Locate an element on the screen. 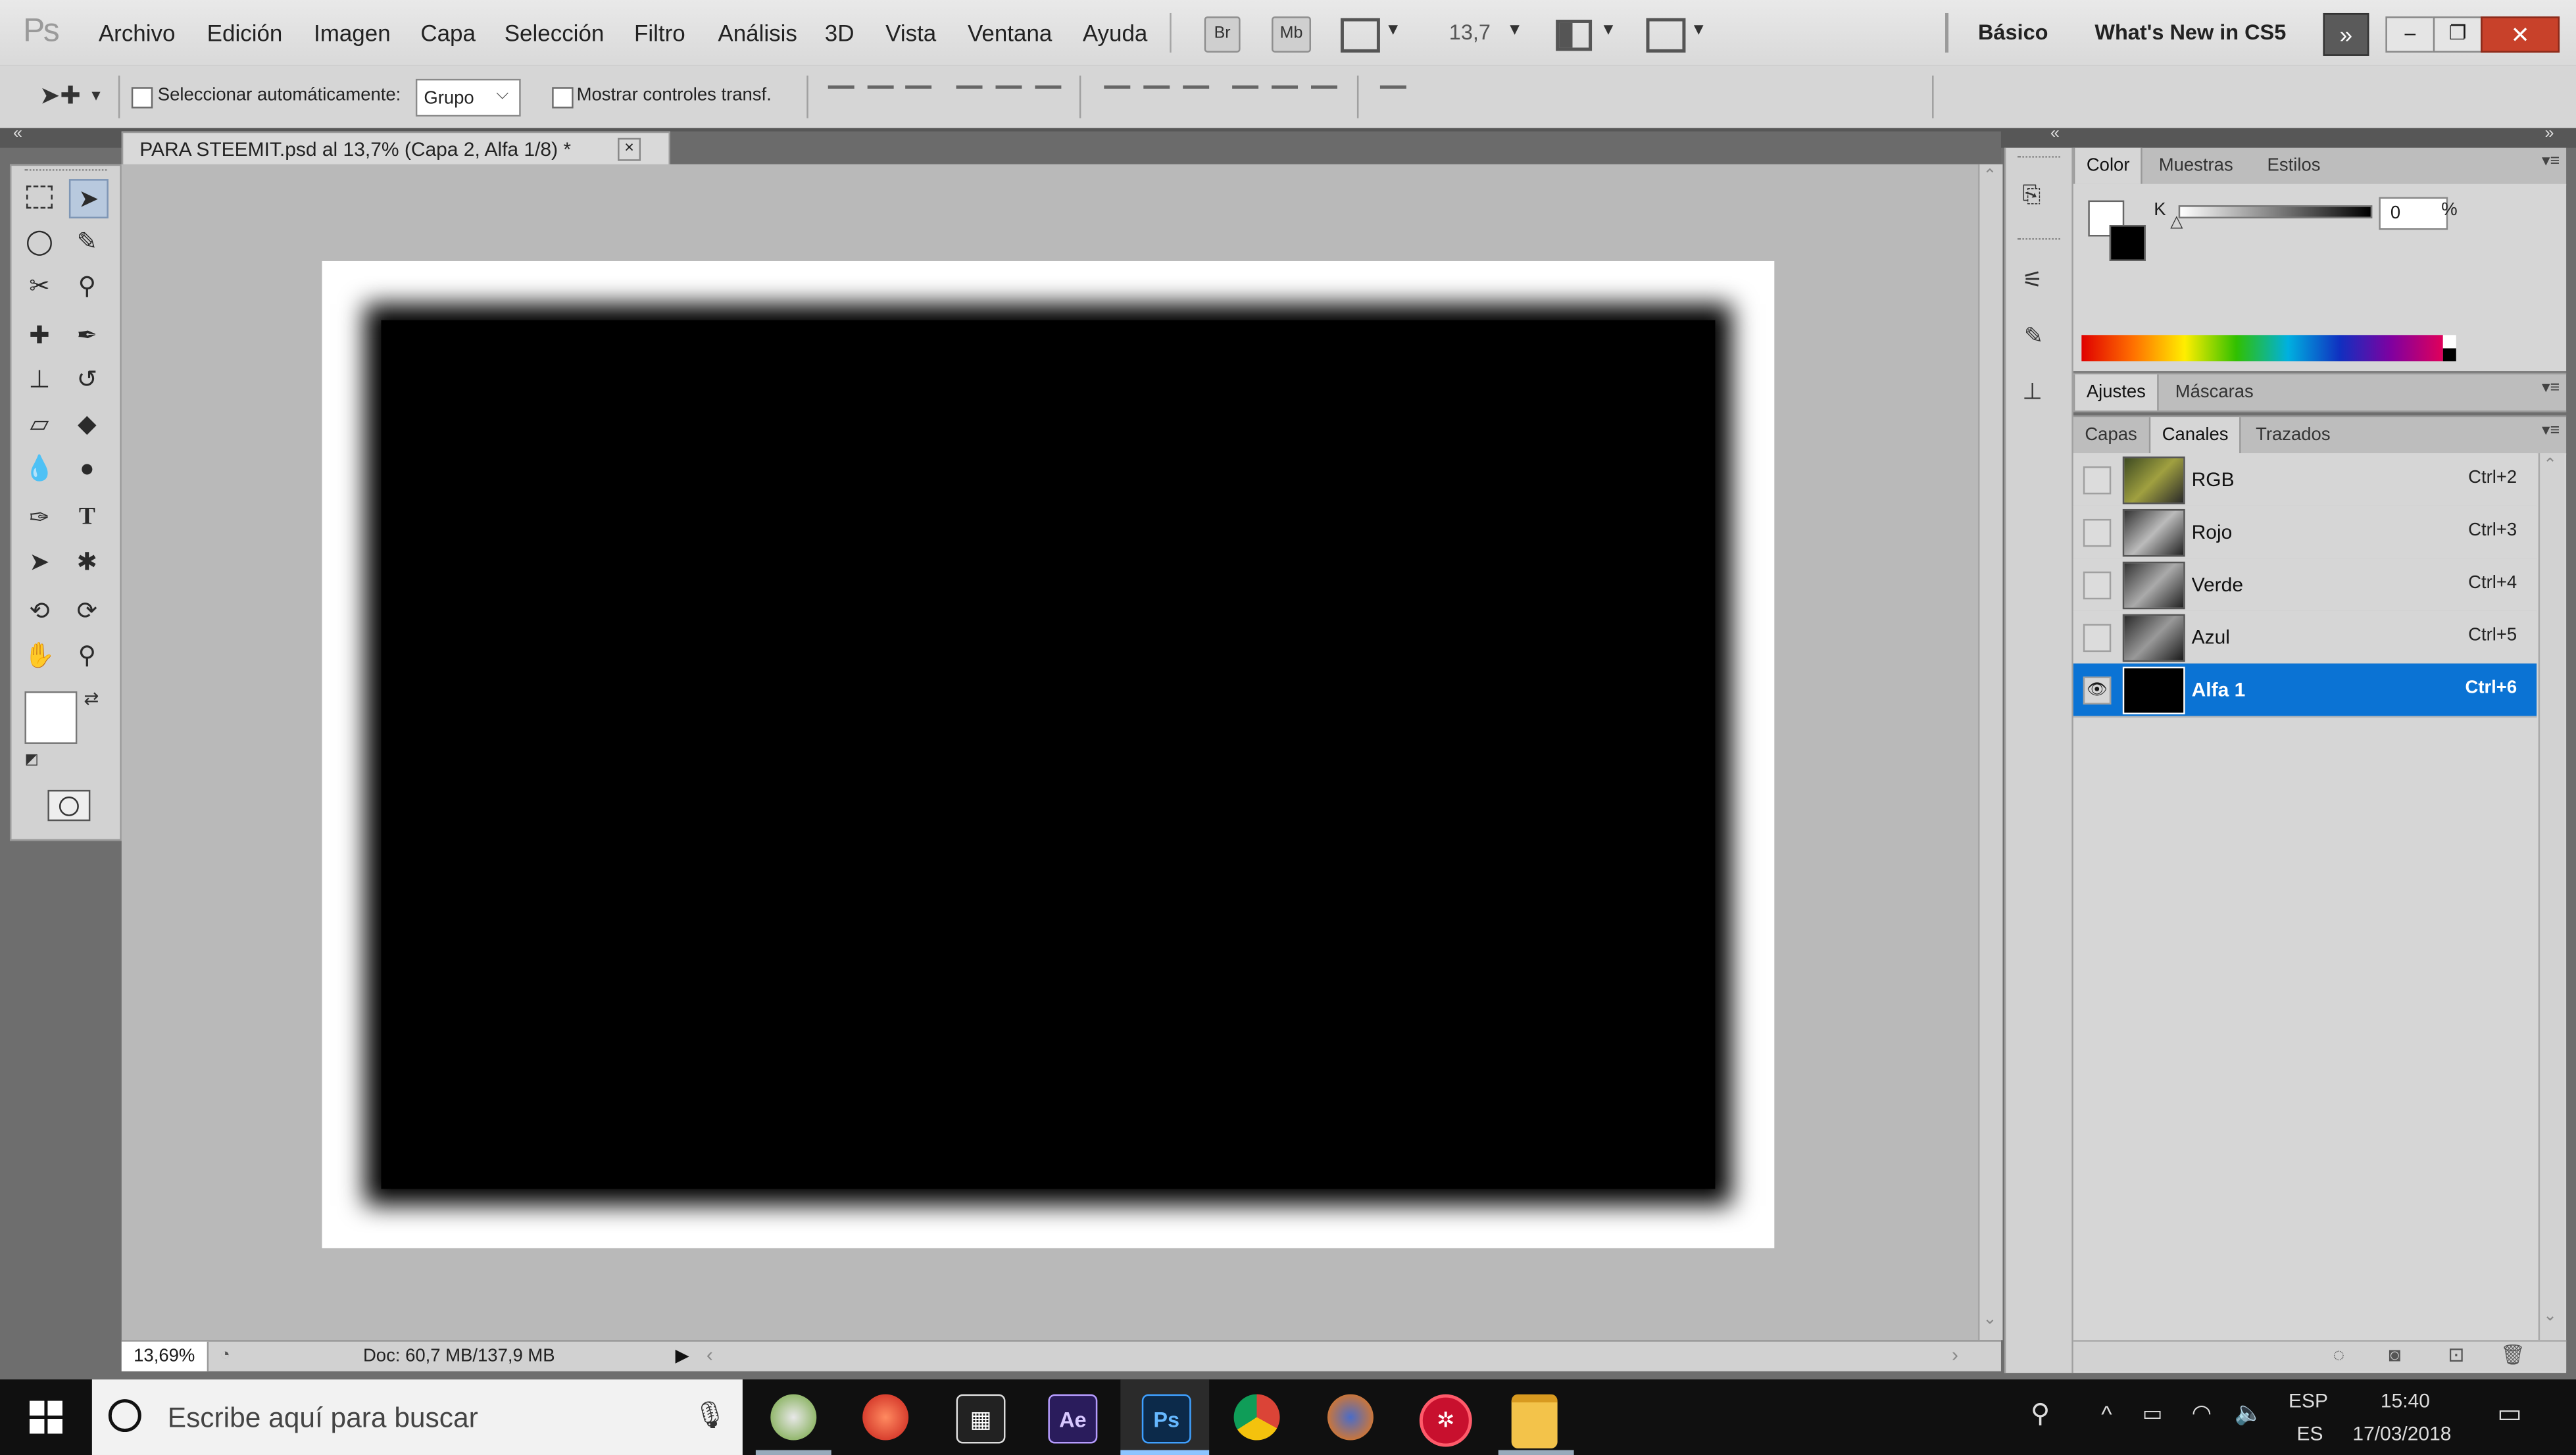 The height and width of the screenshot is (1455, 2576). channels-scrollbar: ⌃ ⌄ is located at coordinates (2551, 897).